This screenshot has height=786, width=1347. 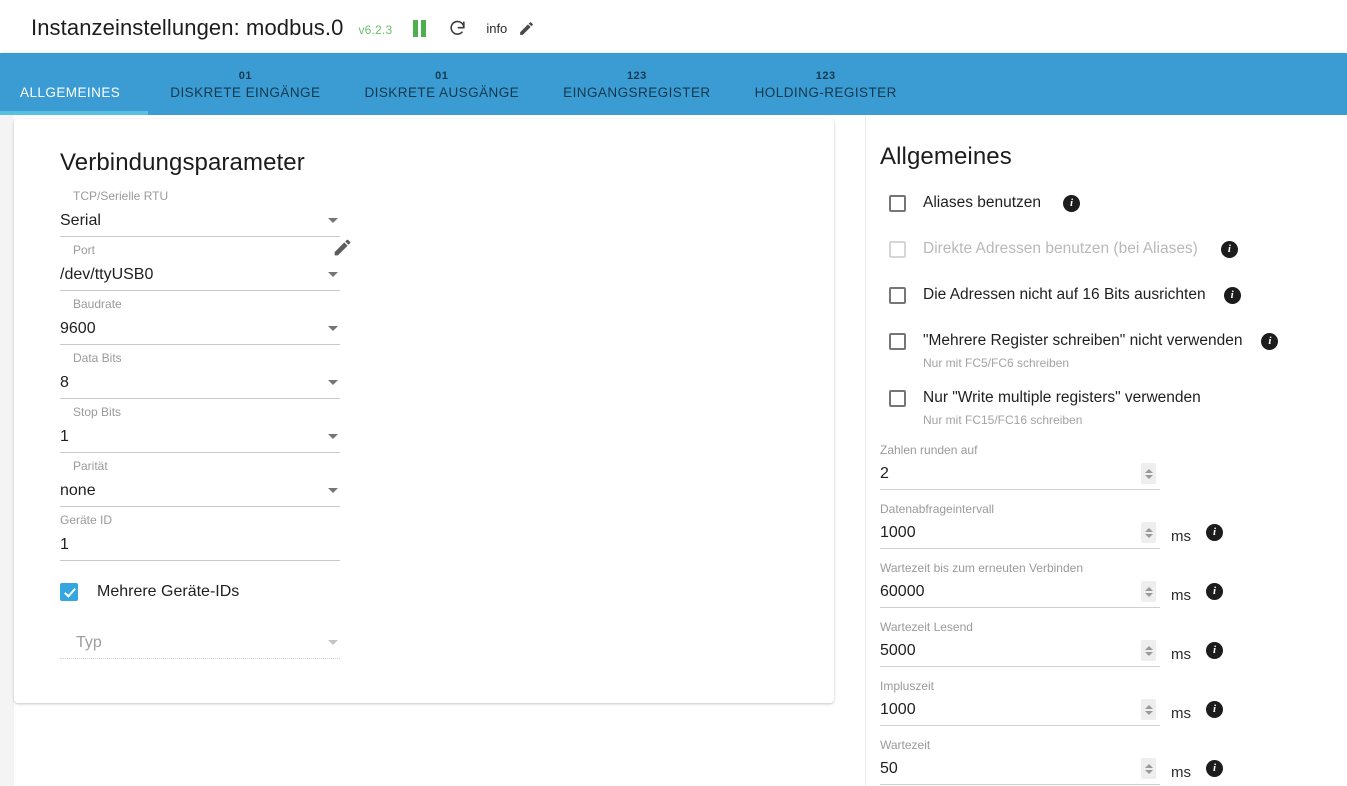 What do you see at coordinates (64, 382) in the screenshot?
I see `data-bits-value: 8` at bounding box center [64, 382].